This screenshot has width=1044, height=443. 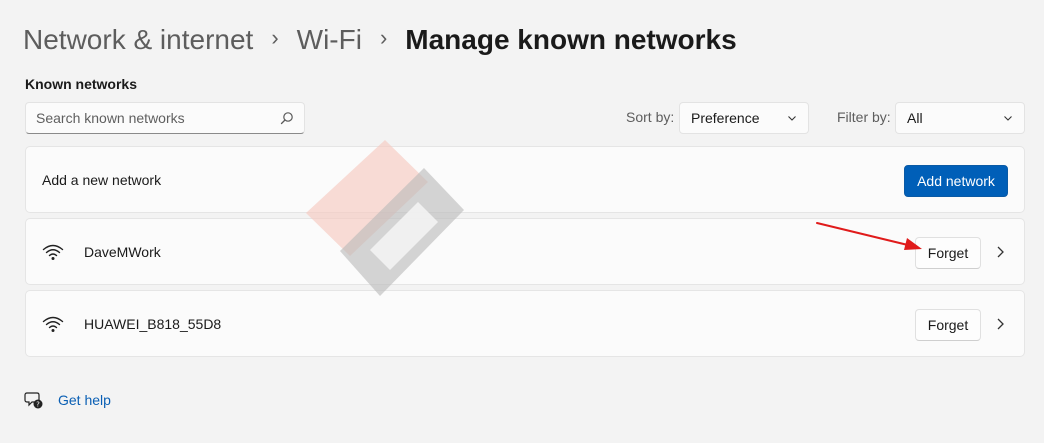 What do you see at coordinates (158, 118) in the screenshot?
I see `search-input` at bounding box center [158, 118].